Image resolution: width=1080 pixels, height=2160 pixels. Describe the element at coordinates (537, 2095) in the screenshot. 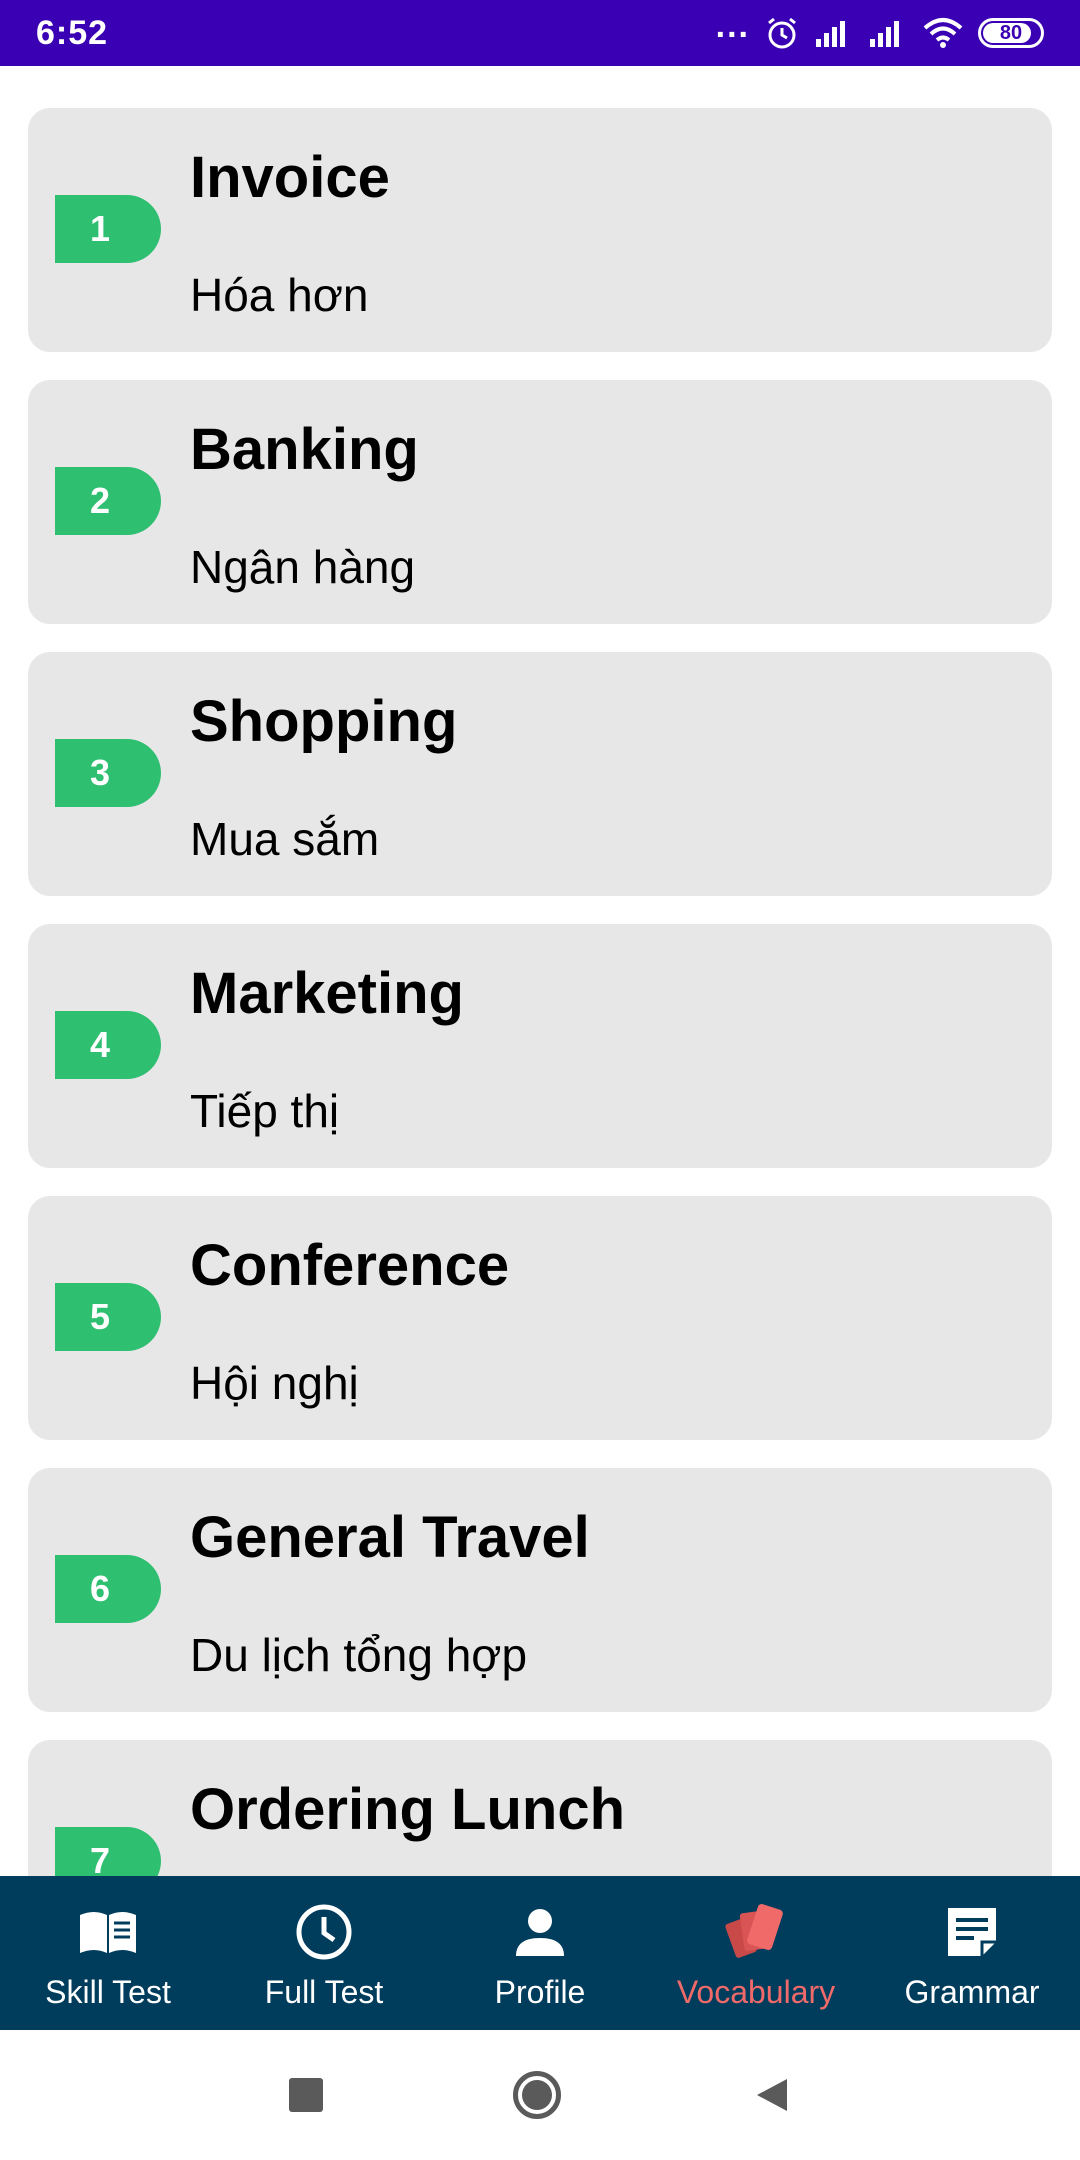

I see `home-icon` at that location.